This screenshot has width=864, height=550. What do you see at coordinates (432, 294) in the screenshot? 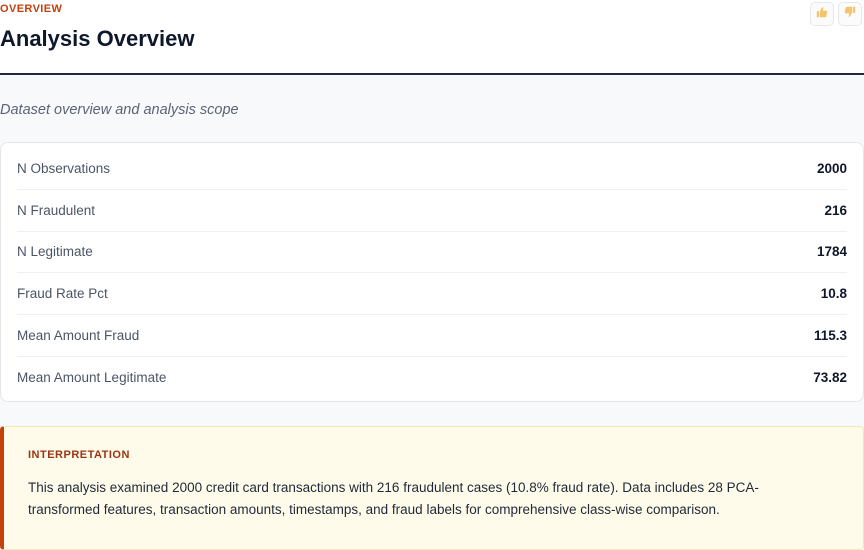
I see `stat-row: Fraud Rate Pct 10.8` at bounding box center [432, 294].